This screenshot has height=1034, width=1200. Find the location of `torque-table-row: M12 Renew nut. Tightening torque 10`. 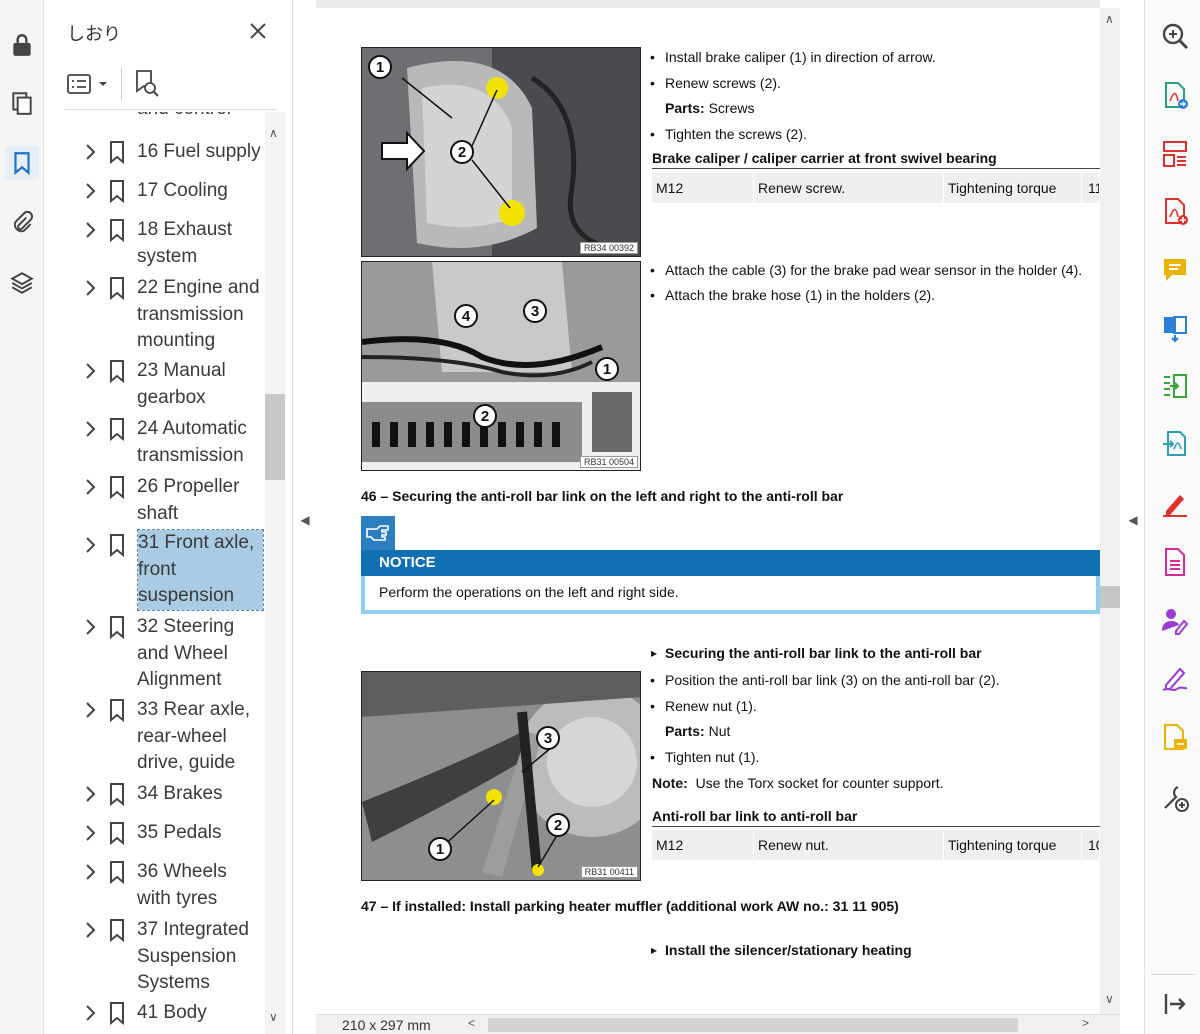

torque-table-row: M12 Renew nut. Tightening torque 10 is located at coordinates (876, 845).